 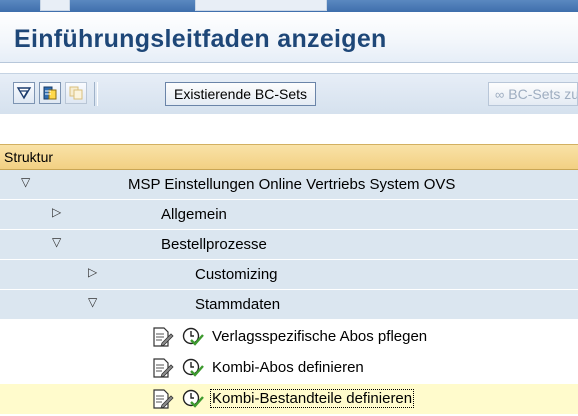 What do you see at coordinates (289, 215) in the screenshot?
I see `tree-node-allgemein: ▷ Allgemein` at bounding box center [289, 215].